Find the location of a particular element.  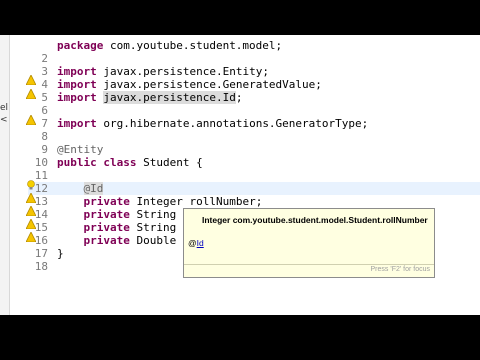

line-number: 2 is located at coordinates (44, 58).